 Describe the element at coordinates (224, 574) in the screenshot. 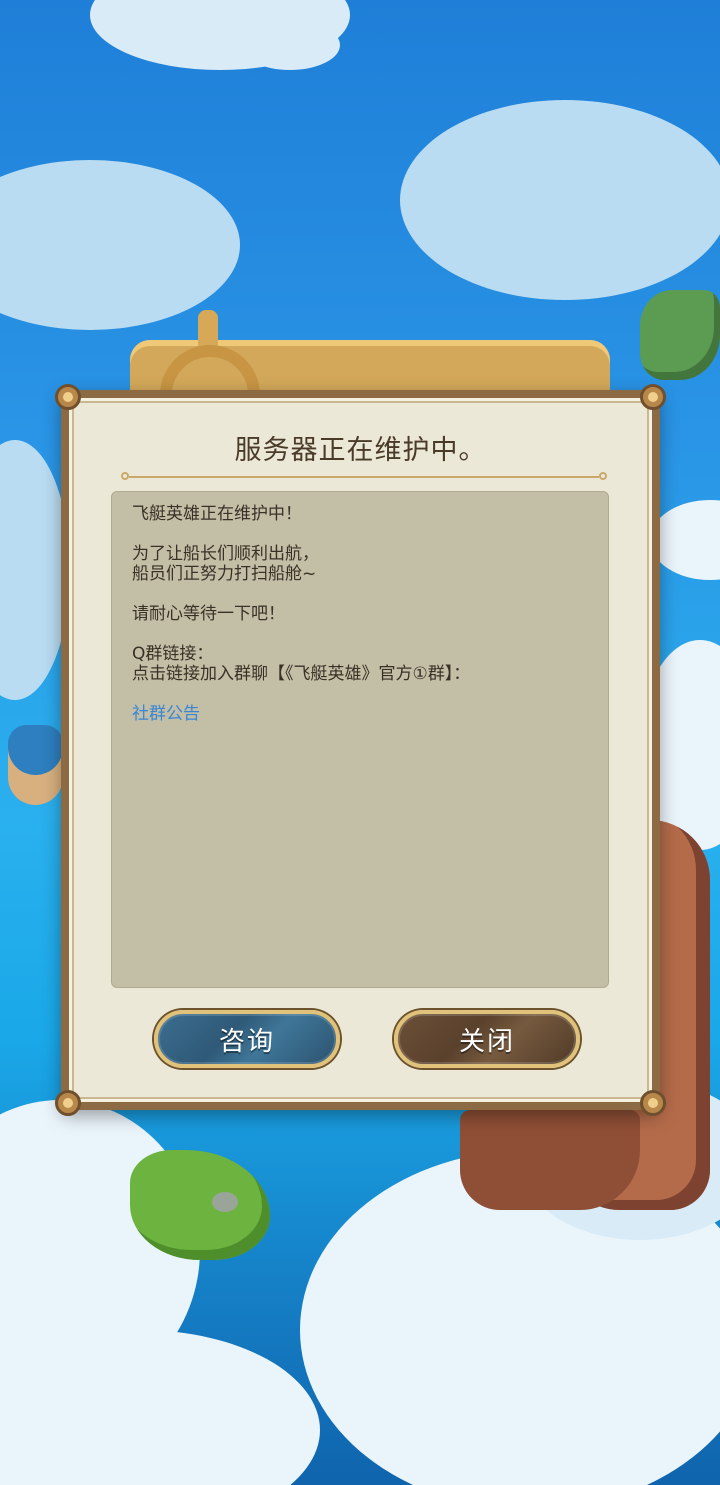

I see `message-line: 船员们正努力打扫船舱~` at that location.